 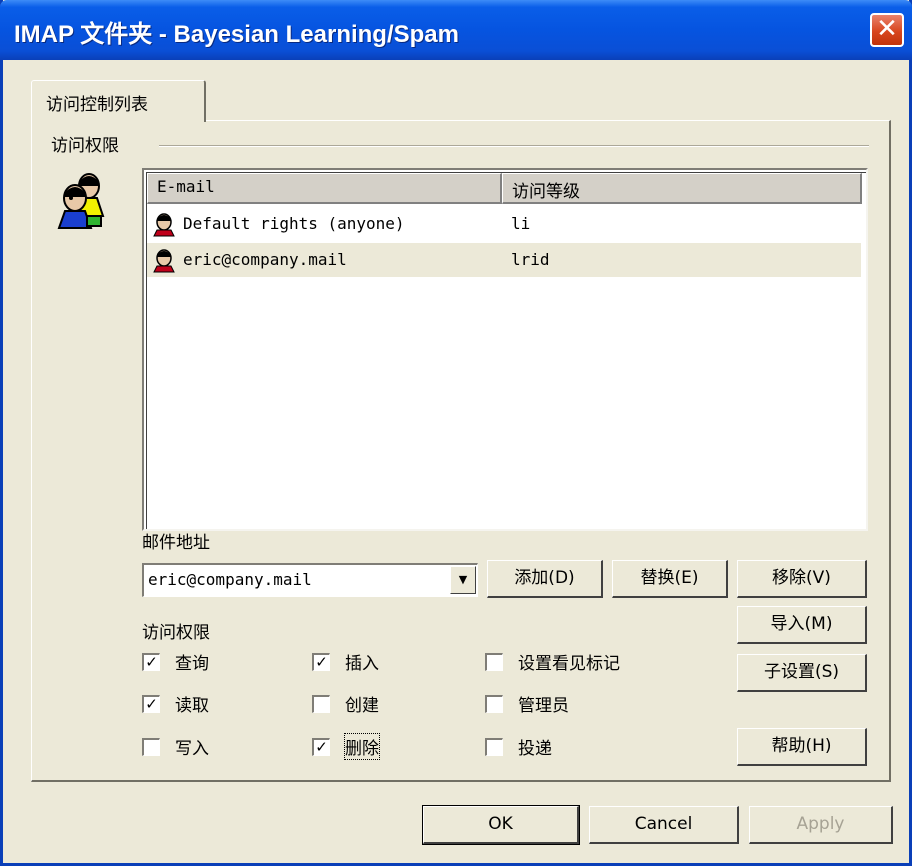 What do you see at coordinates (265, 259) in the screenshot?
I see `row-email: eric@company.mail` at bounding box center [265, 259].